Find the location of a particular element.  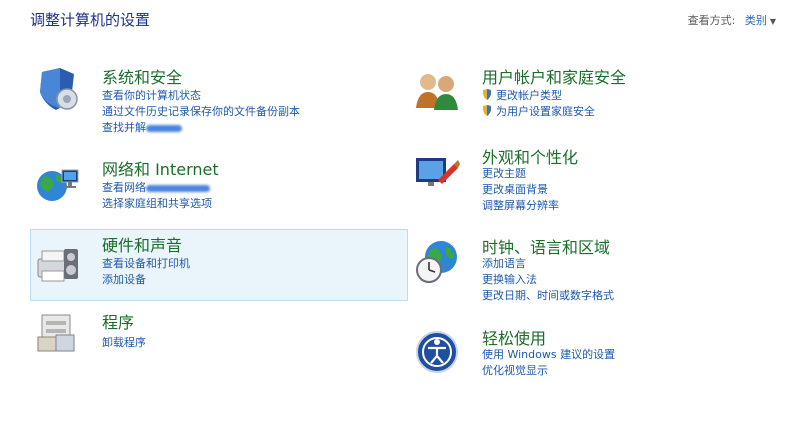

category-user-accounts: 用户帐户和家庭安全 更改帐户类型 为用户设置家庭安全 is located at coordinates (599, 97).